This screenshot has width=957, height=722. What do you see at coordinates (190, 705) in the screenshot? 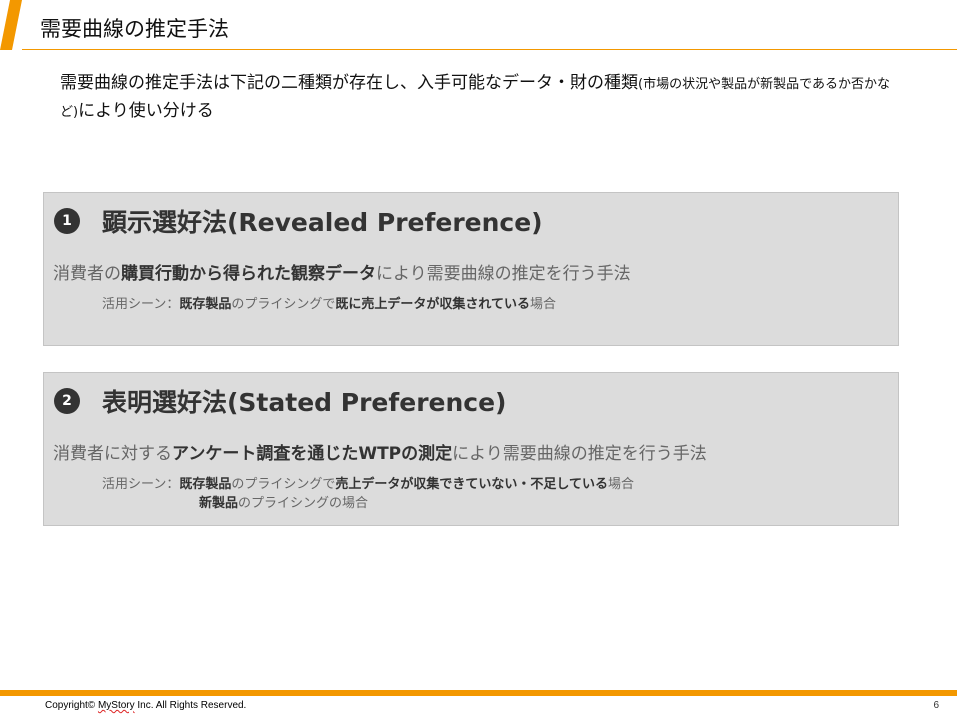
I see `copyright-suffix: Inc. All Rights Reserved.` at bounding box center [190, 705].